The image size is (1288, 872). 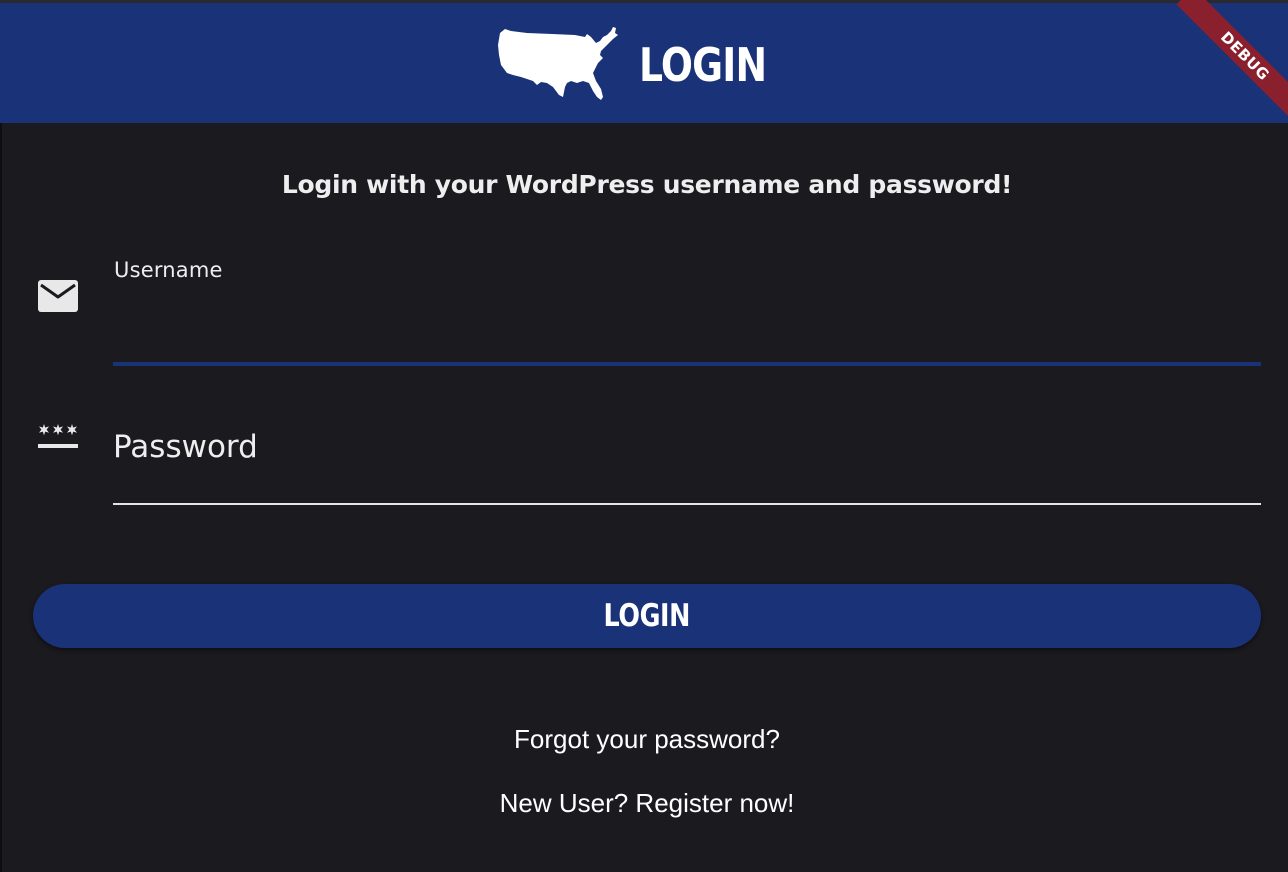 I want to click on window-left-edge, so click(x=1, y=497).